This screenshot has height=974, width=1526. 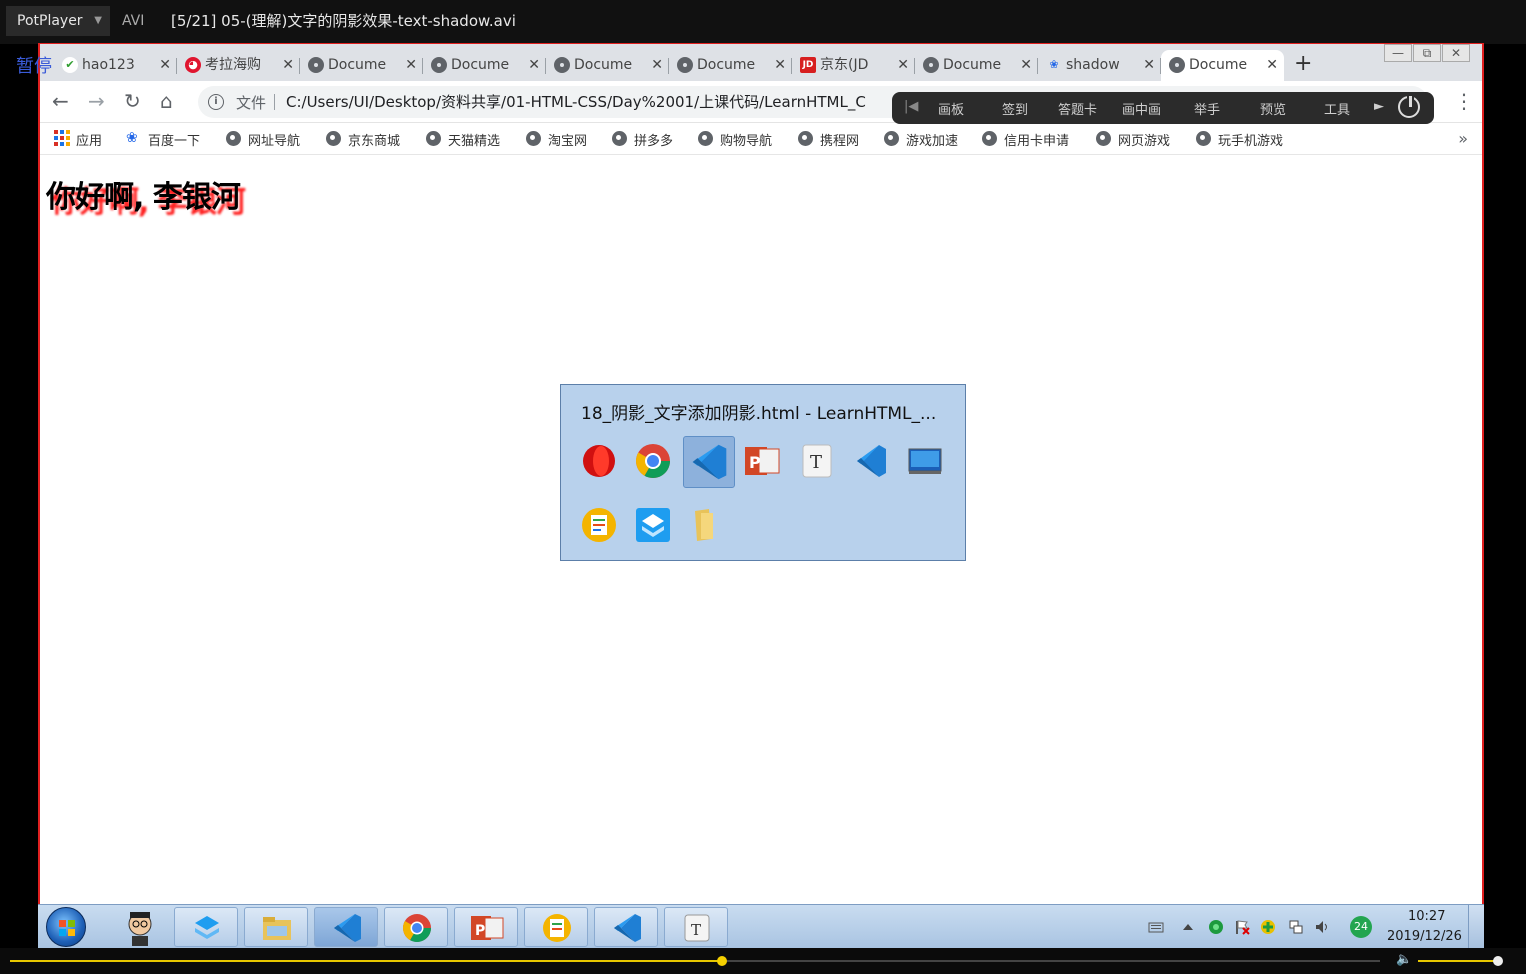 What do you see at coordinates (1497, 961) in the screenshot?
I see `volume-handle` at bounding box center [1497, 961].